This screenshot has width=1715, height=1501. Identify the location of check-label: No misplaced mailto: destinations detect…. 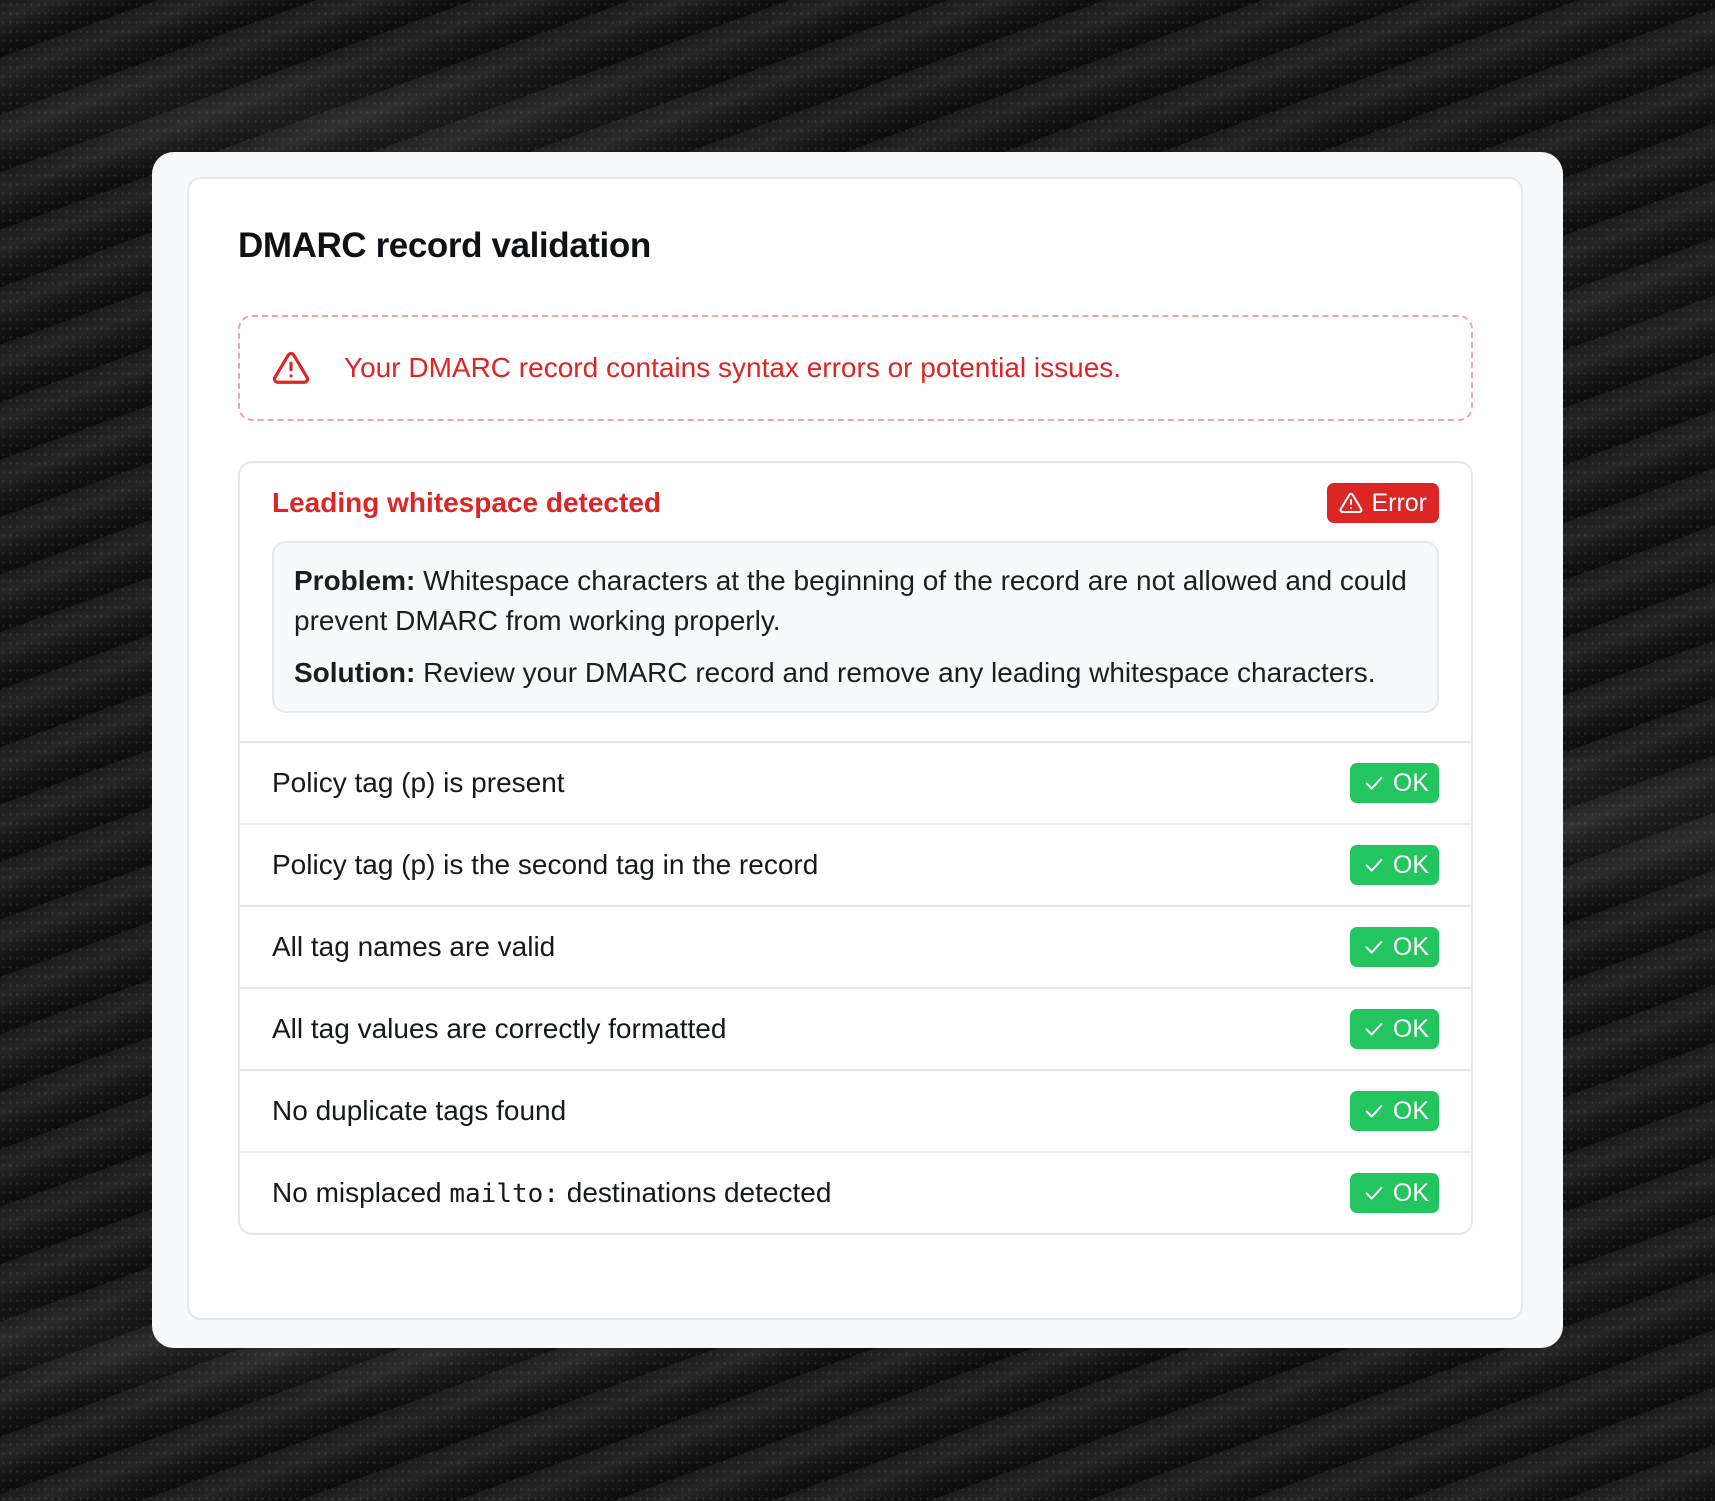
(551, 1193).